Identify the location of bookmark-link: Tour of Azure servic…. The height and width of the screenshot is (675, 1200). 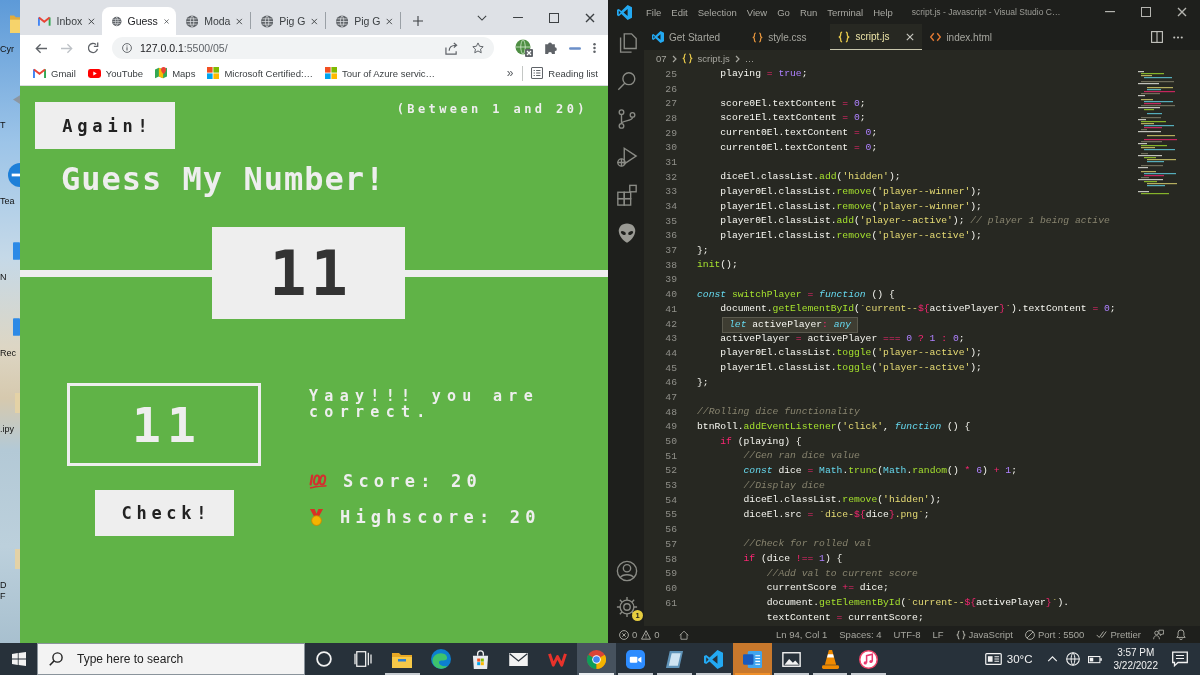
(380, 73).